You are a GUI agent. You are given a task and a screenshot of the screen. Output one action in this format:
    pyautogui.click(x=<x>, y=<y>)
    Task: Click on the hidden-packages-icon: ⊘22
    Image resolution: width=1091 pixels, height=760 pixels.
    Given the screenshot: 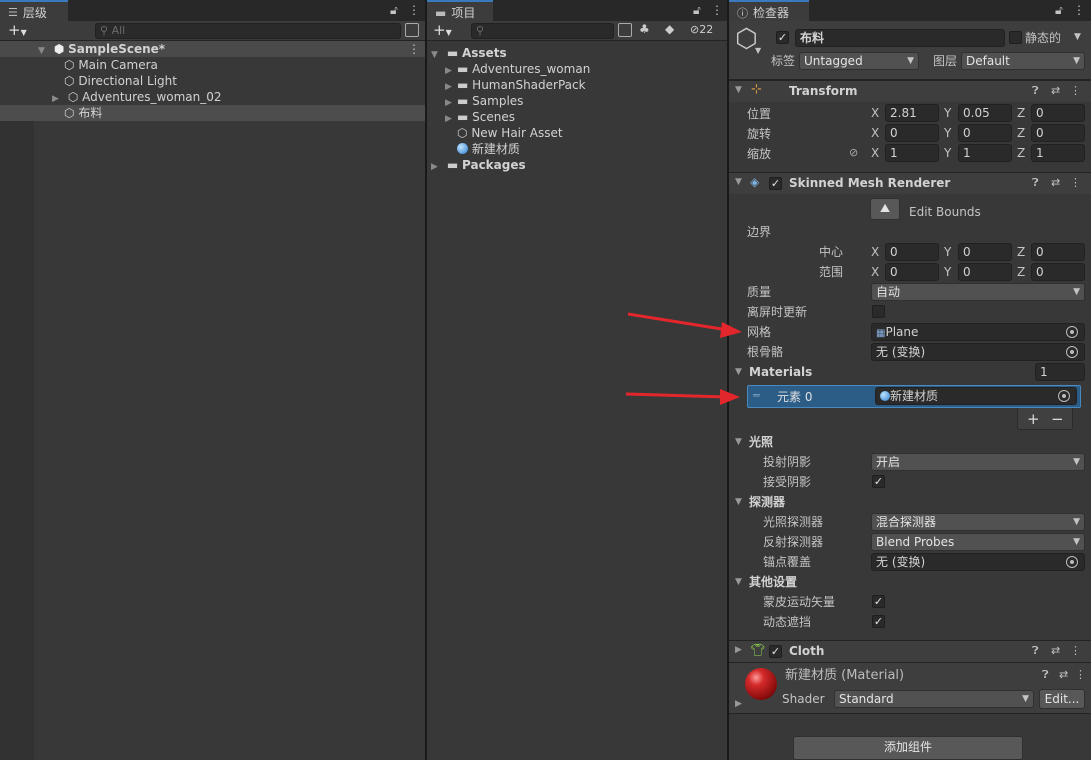 What is the action you would take?
    pyautogui.click(x=701, y=29)
    